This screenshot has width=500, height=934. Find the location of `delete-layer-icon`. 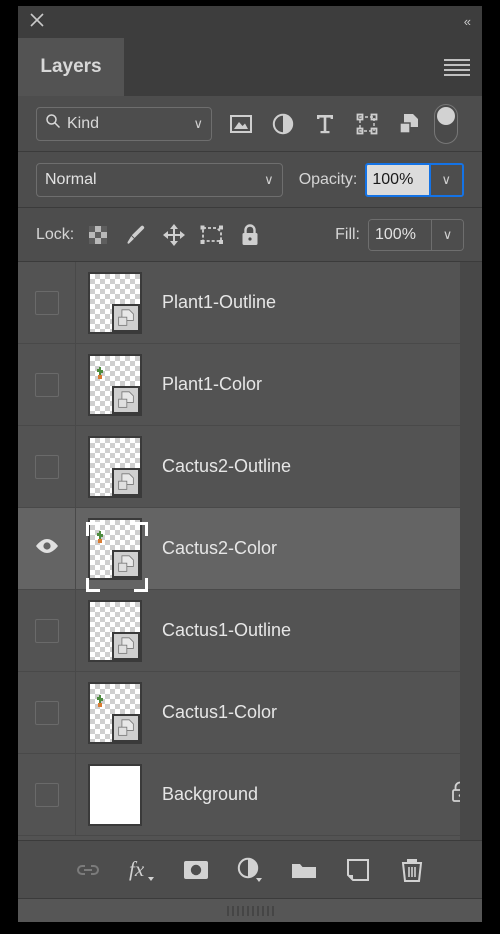

delete-layer-icon is located at coordinates (412, 870).